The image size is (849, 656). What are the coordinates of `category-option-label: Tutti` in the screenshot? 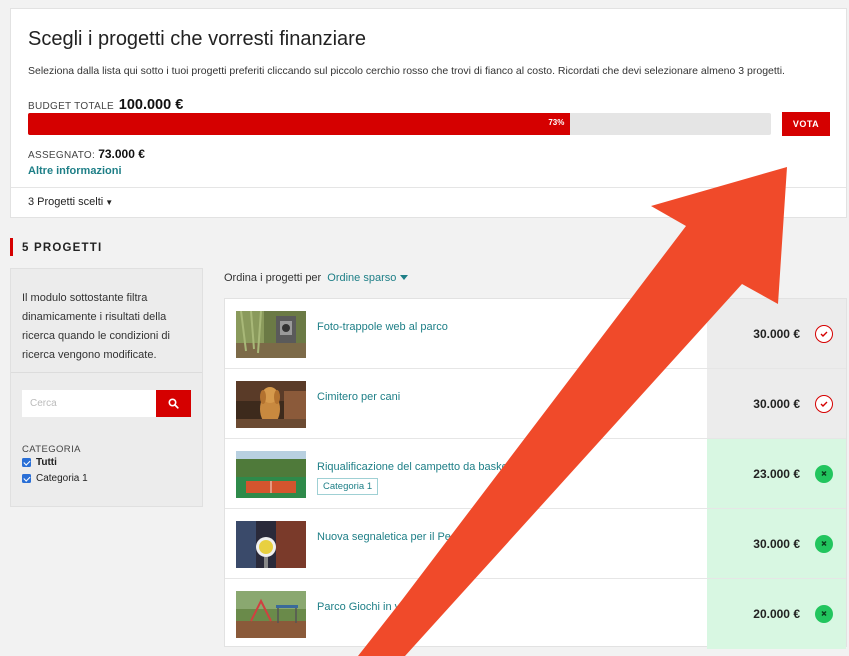 It's located at (46, 462).